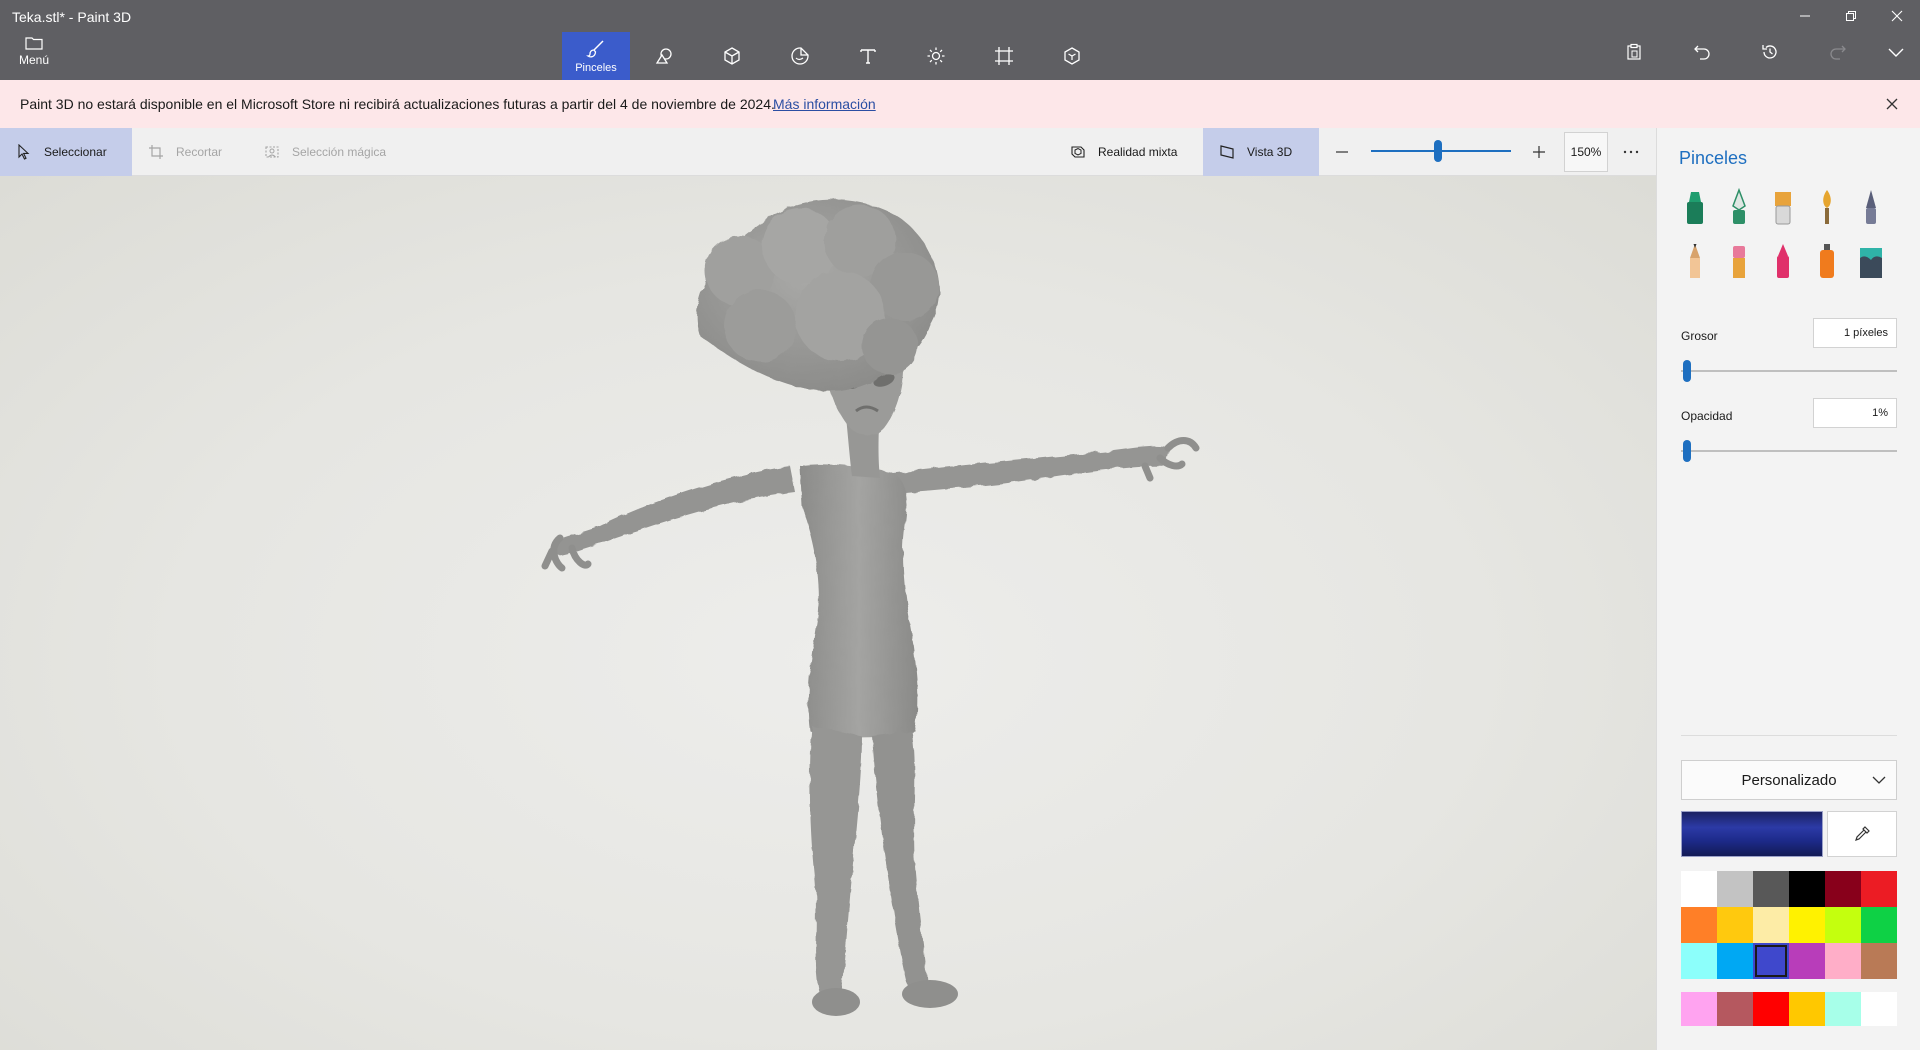 Image resolution: width=1920 pixels, height=1050 pixels. I want to click on opacity-value: 1%, so click(1855, 413).